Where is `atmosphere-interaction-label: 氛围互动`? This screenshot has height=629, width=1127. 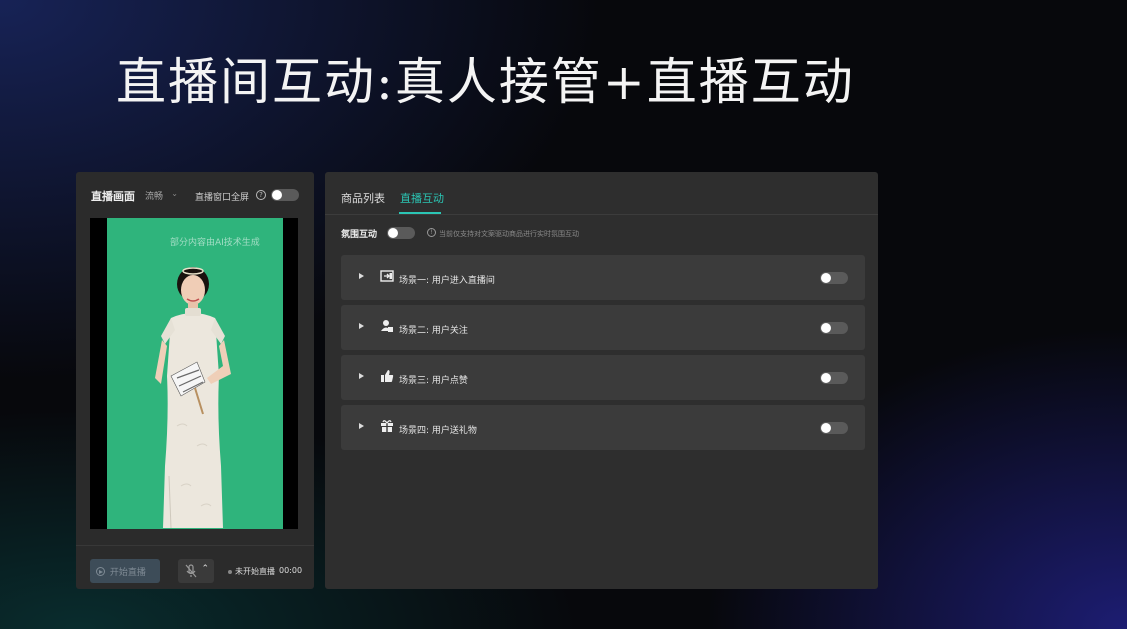
atmosphere-interaction-label: 氛围互动 is located at coordinates (359, 235).